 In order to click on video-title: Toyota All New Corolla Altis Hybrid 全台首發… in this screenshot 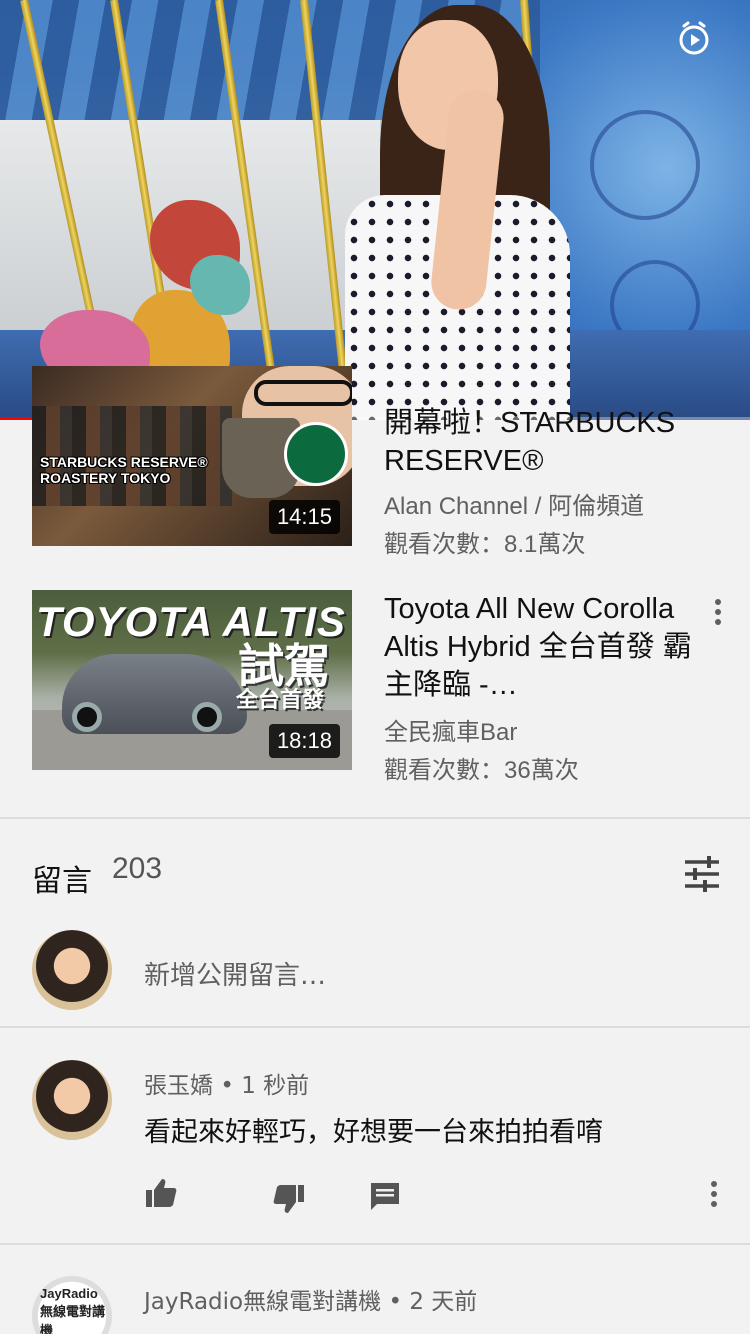, I will do `click(539, 647)`.